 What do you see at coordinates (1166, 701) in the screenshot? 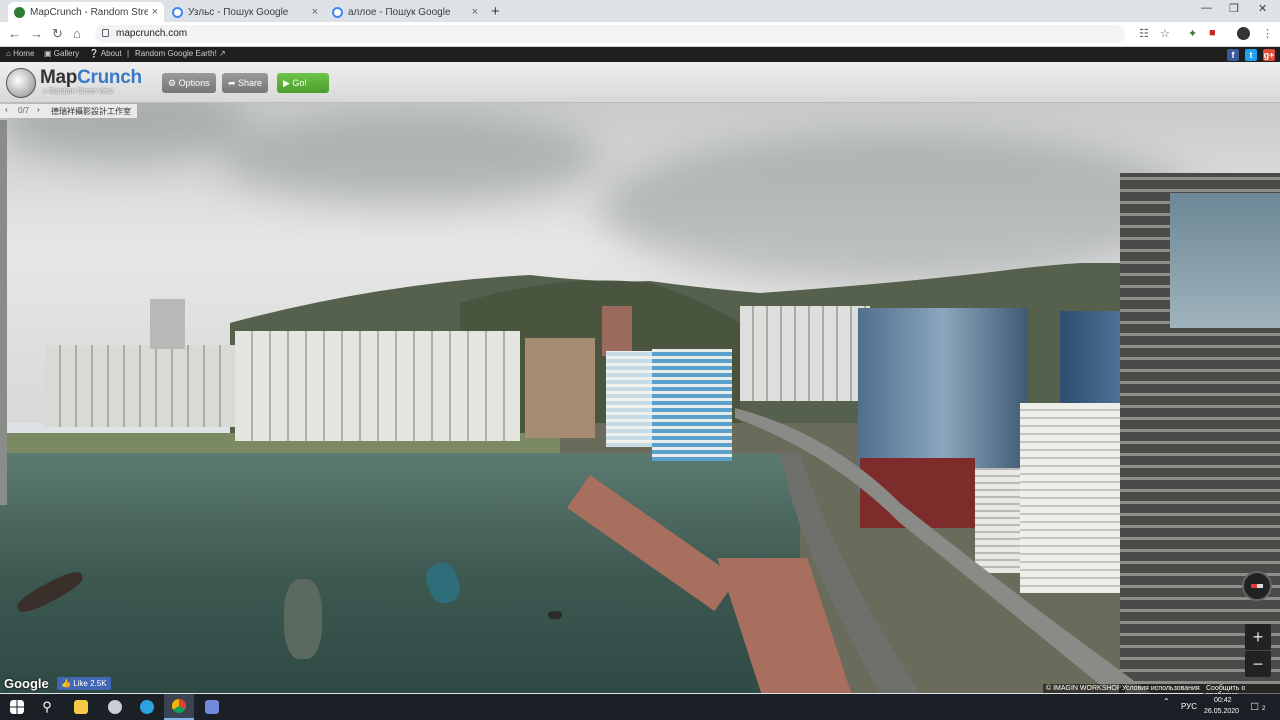
I see `tray-chevron-icon: ⌃` at bounding box center [1166, 701].